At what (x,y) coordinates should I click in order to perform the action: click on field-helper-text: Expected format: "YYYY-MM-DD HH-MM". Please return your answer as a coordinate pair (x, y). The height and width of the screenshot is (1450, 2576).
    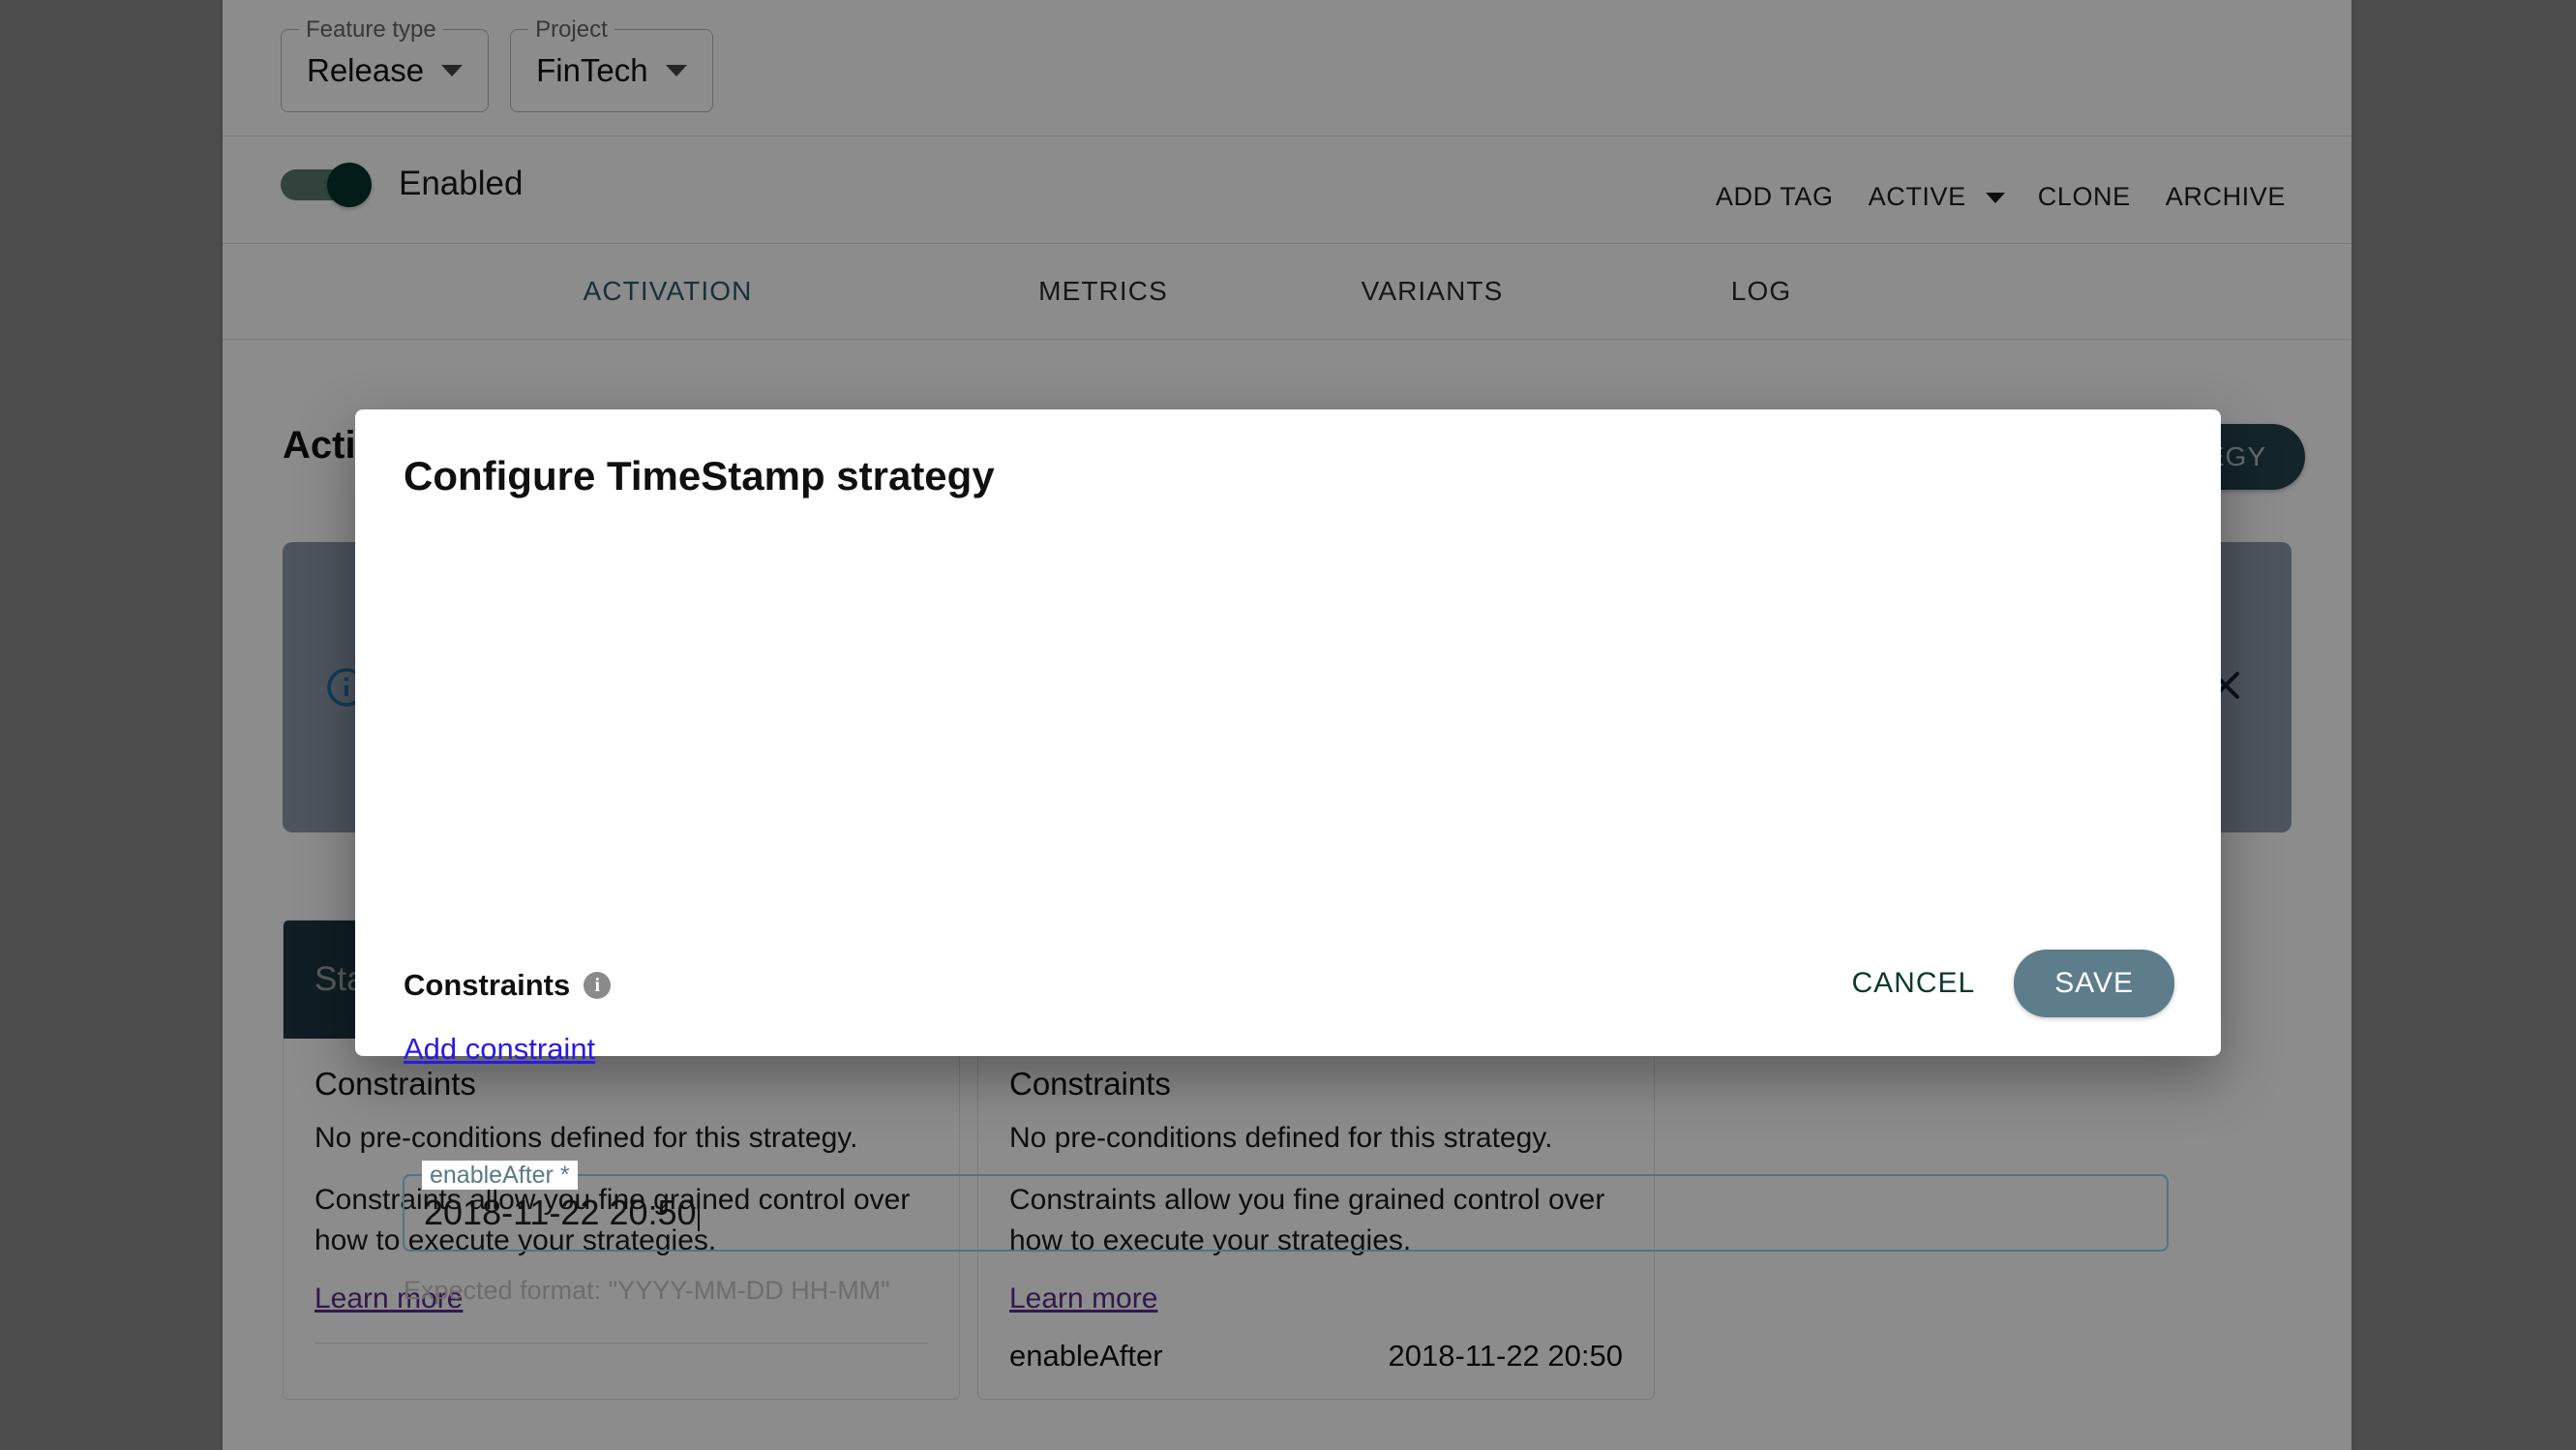
    Looking at the image, I should click on (647, 1290).